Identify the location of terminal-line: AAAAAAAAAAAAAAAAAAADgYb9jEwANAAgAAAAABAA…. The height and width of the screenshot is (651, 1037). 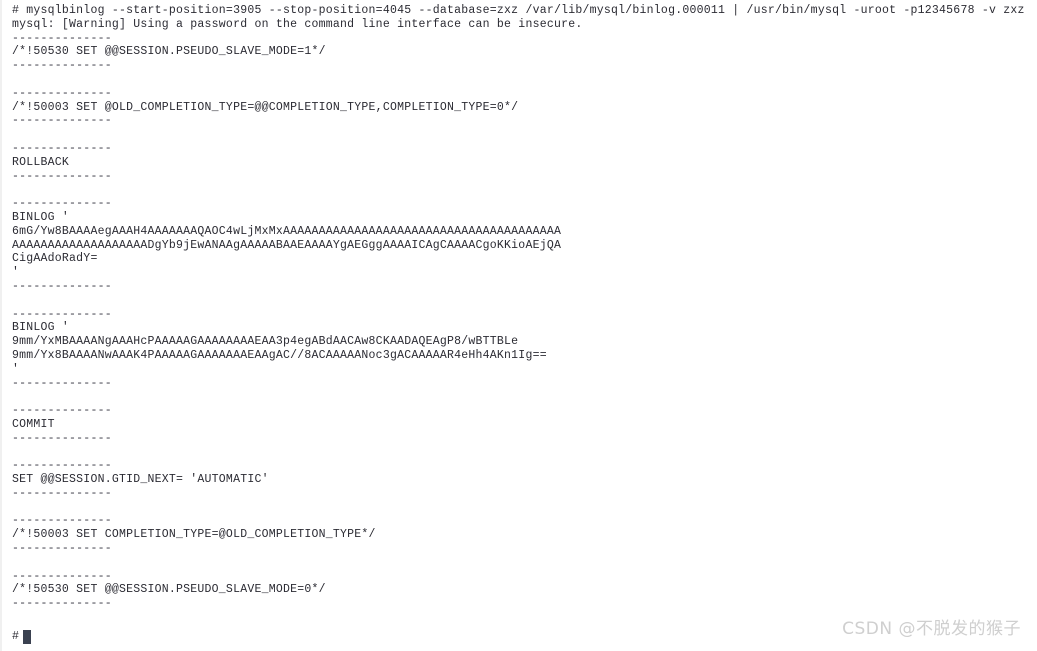
(287, 245).